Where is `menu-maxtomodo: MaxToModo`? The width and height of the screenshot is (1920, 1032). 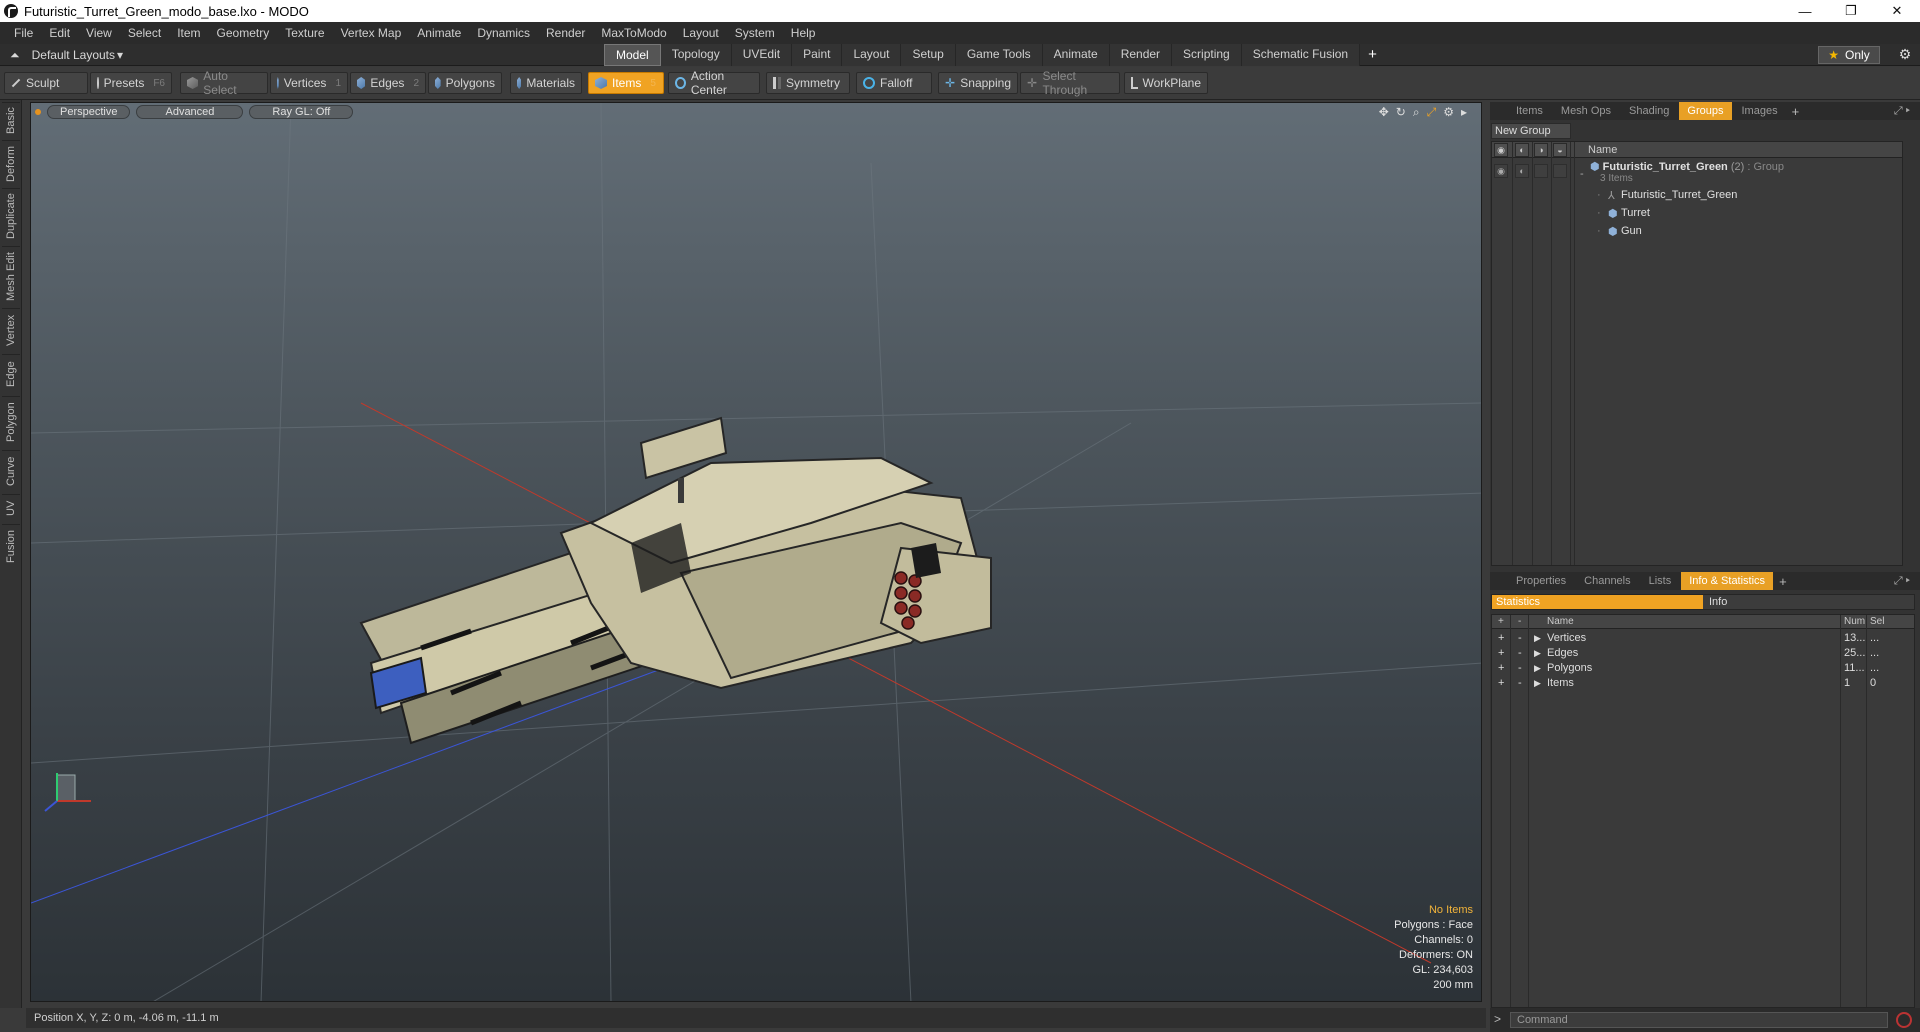 menu-maxtomodo: MaxToModo is located at coordinates (633, 33).